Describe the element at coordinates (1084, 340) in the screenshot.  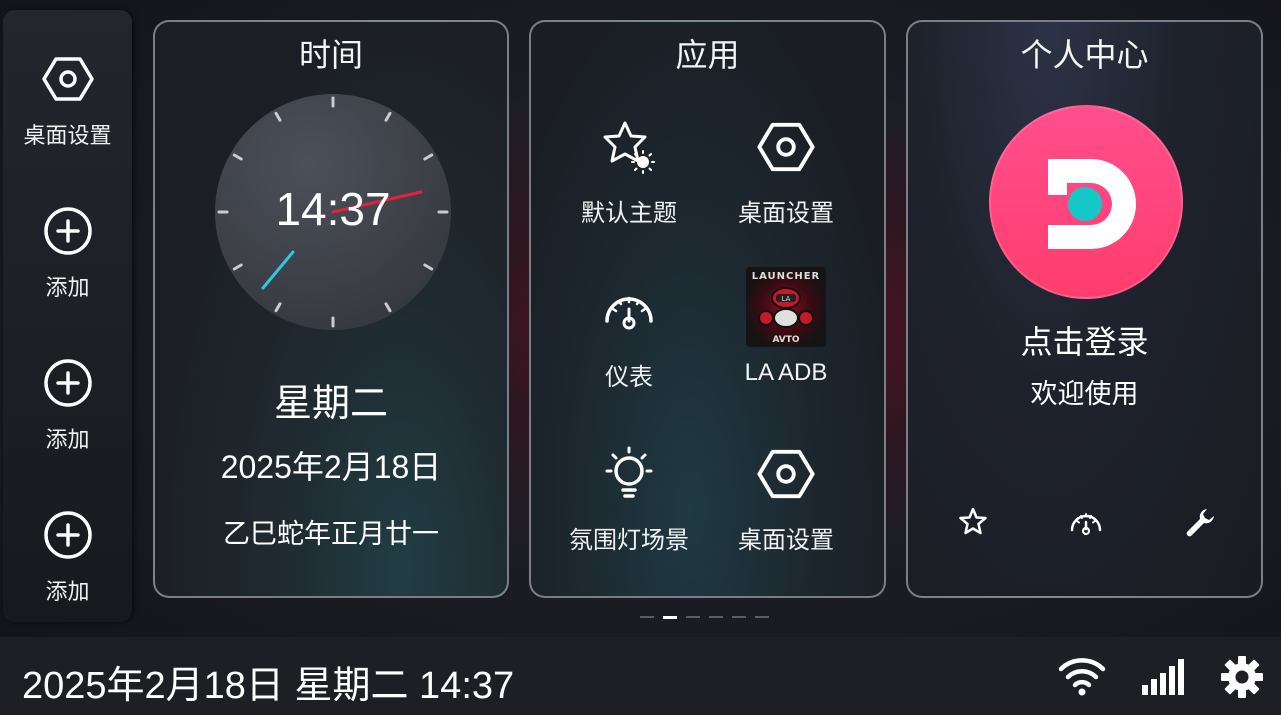
I see `login-link: 点击登录` at that location.